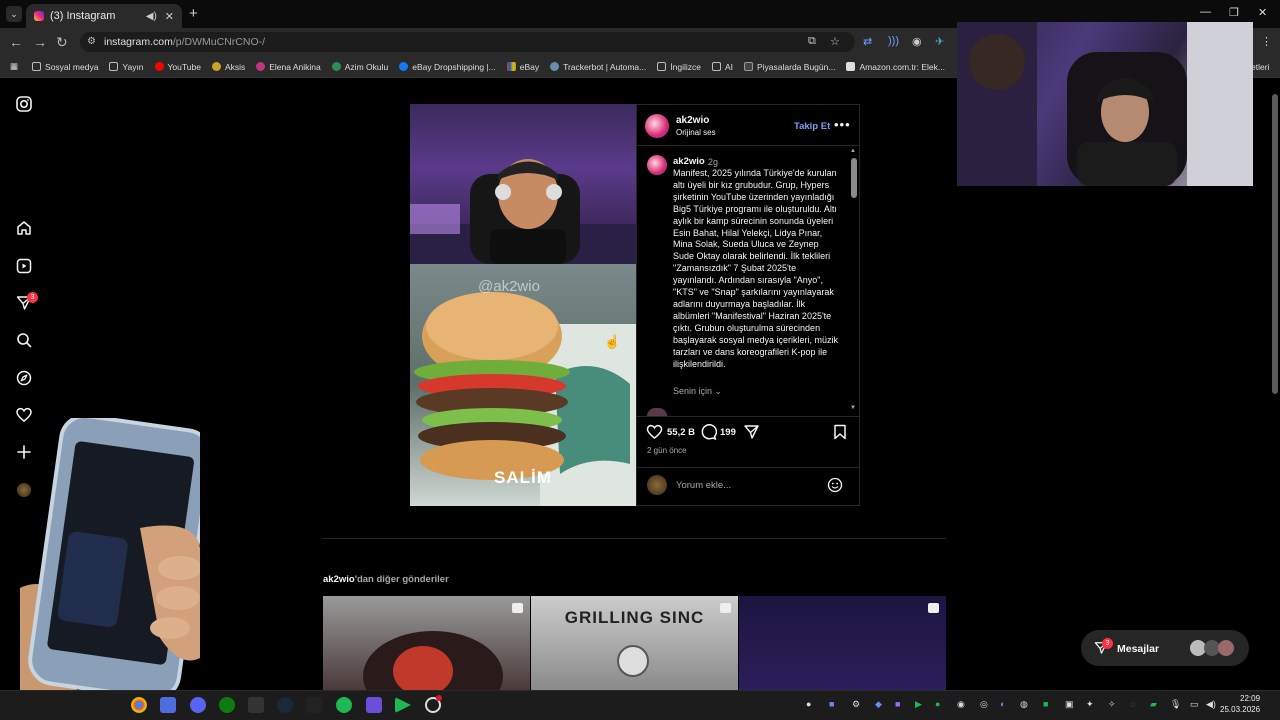  I want to click on clock: 22:09 25.03.2026, so click(1240, 704).